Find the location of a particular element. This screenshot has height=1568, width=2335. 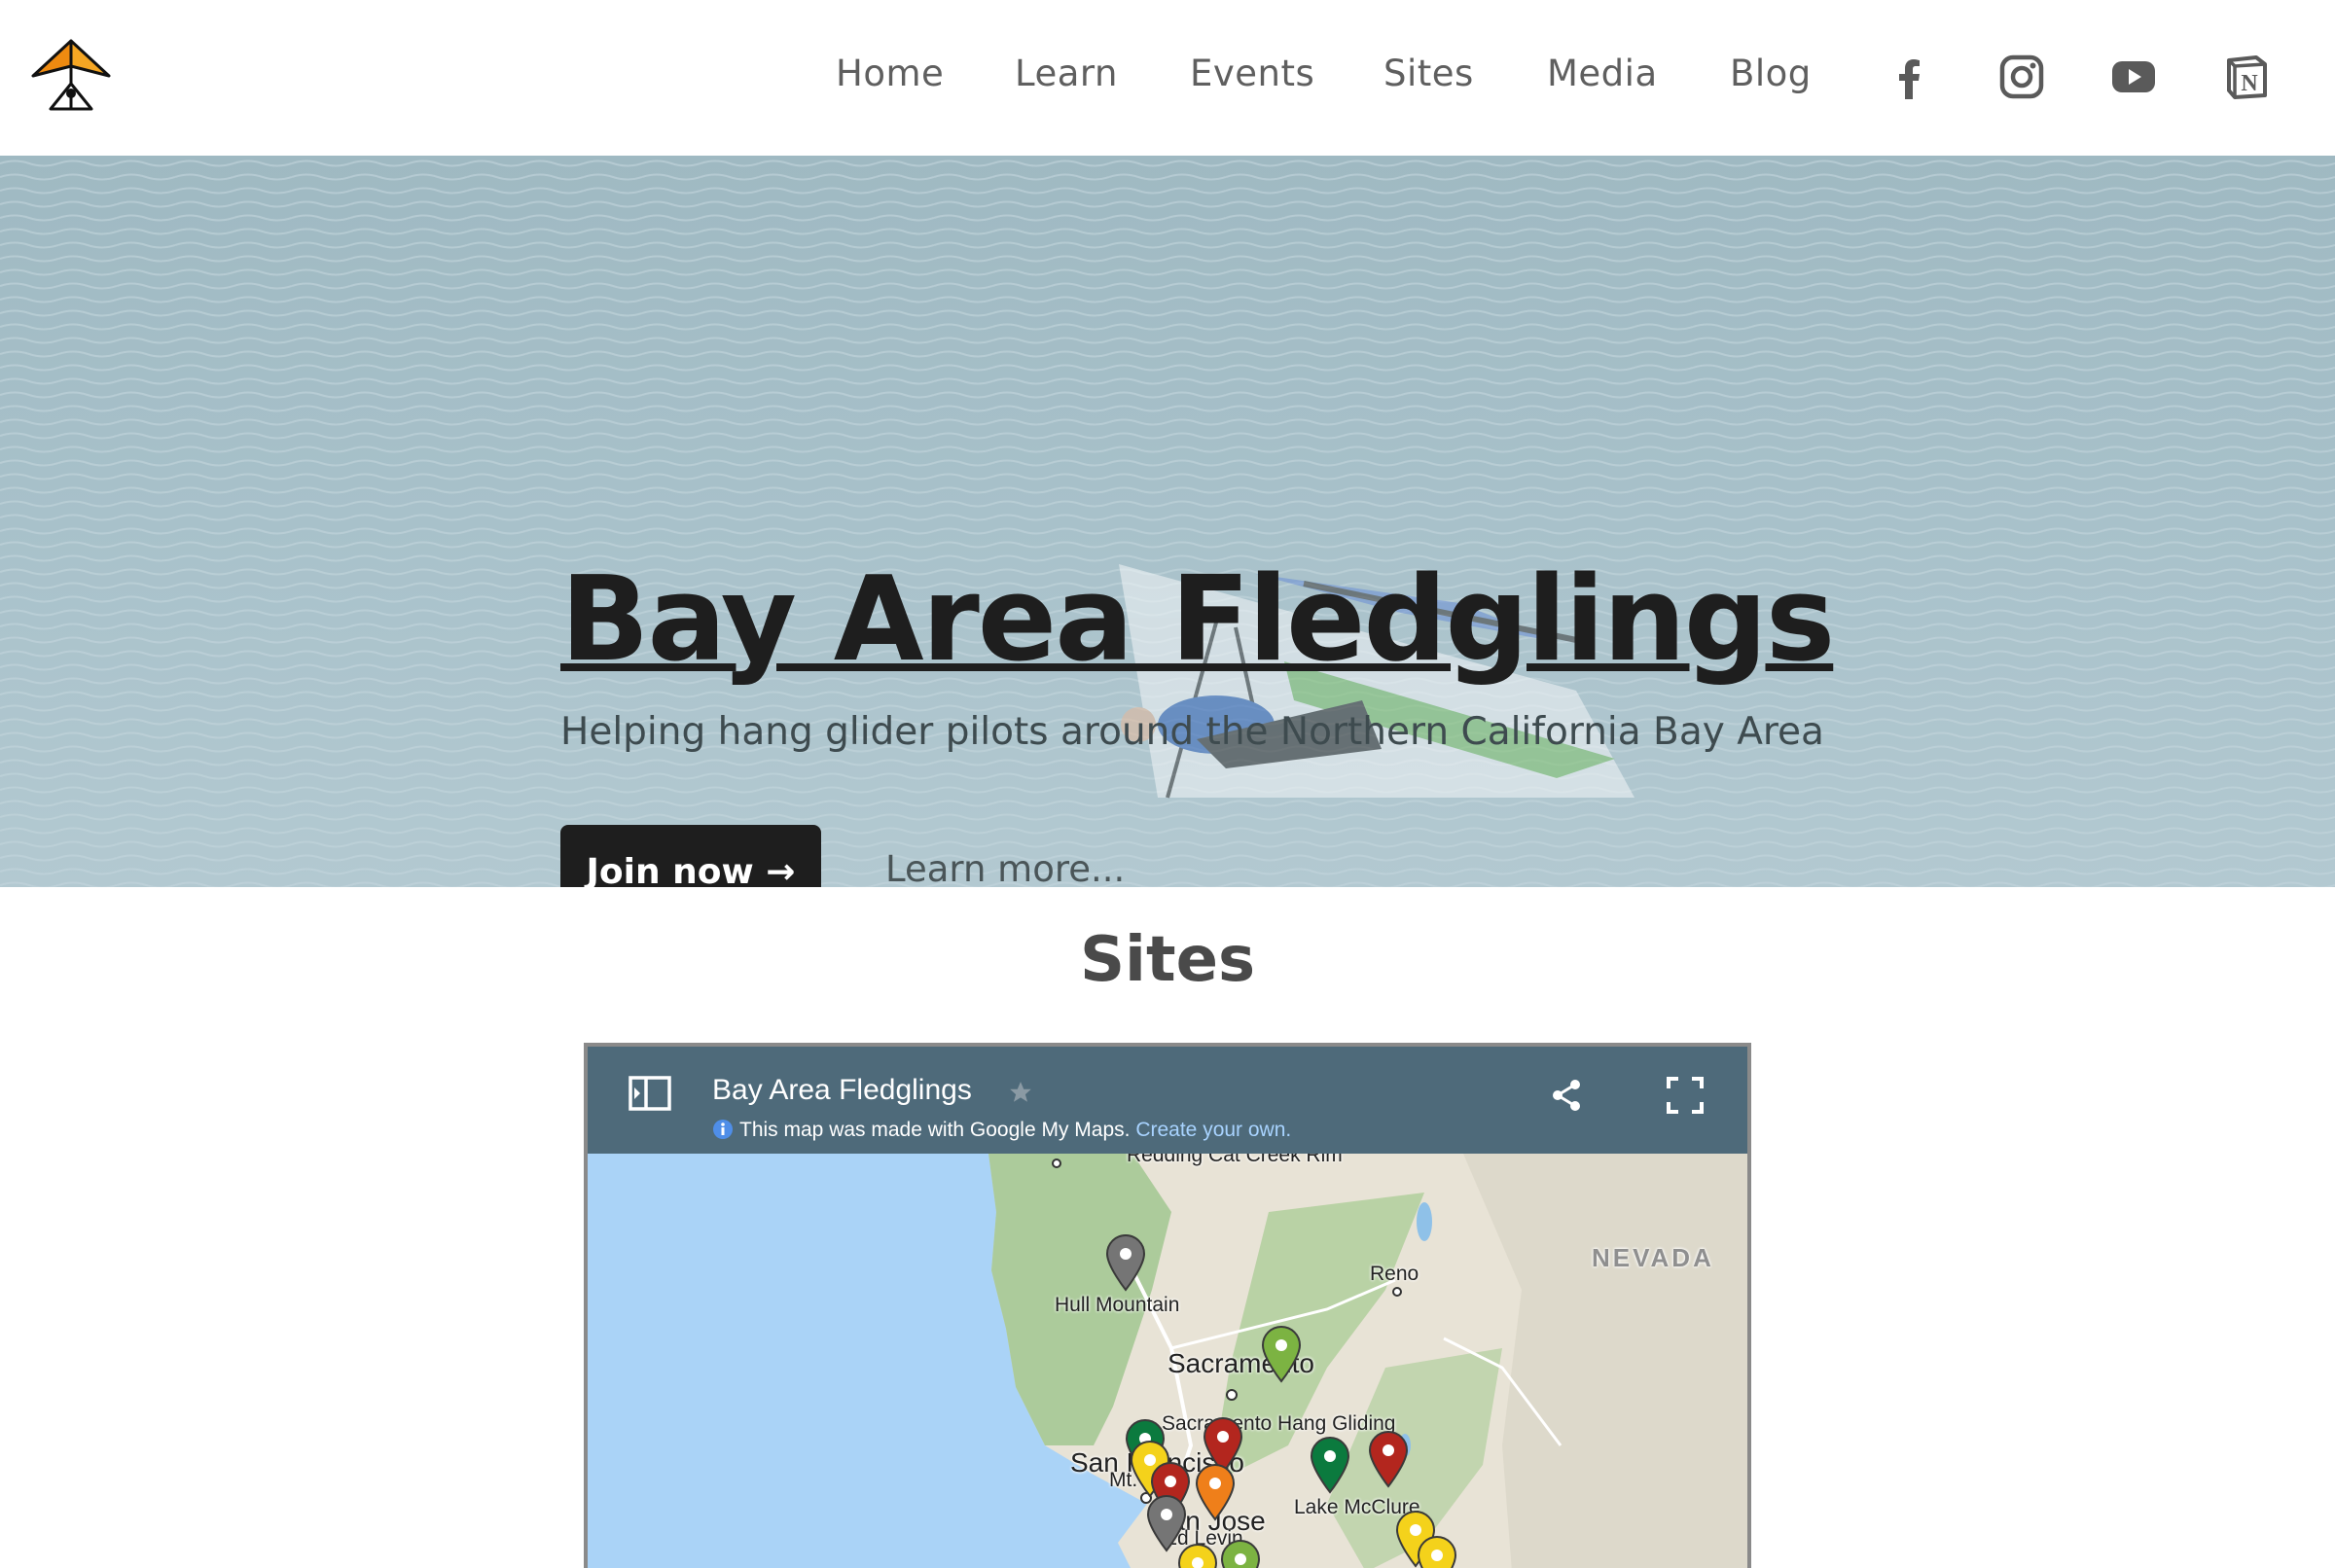

map-pin-hull-mountain is located at coordinates (1125, 1262).